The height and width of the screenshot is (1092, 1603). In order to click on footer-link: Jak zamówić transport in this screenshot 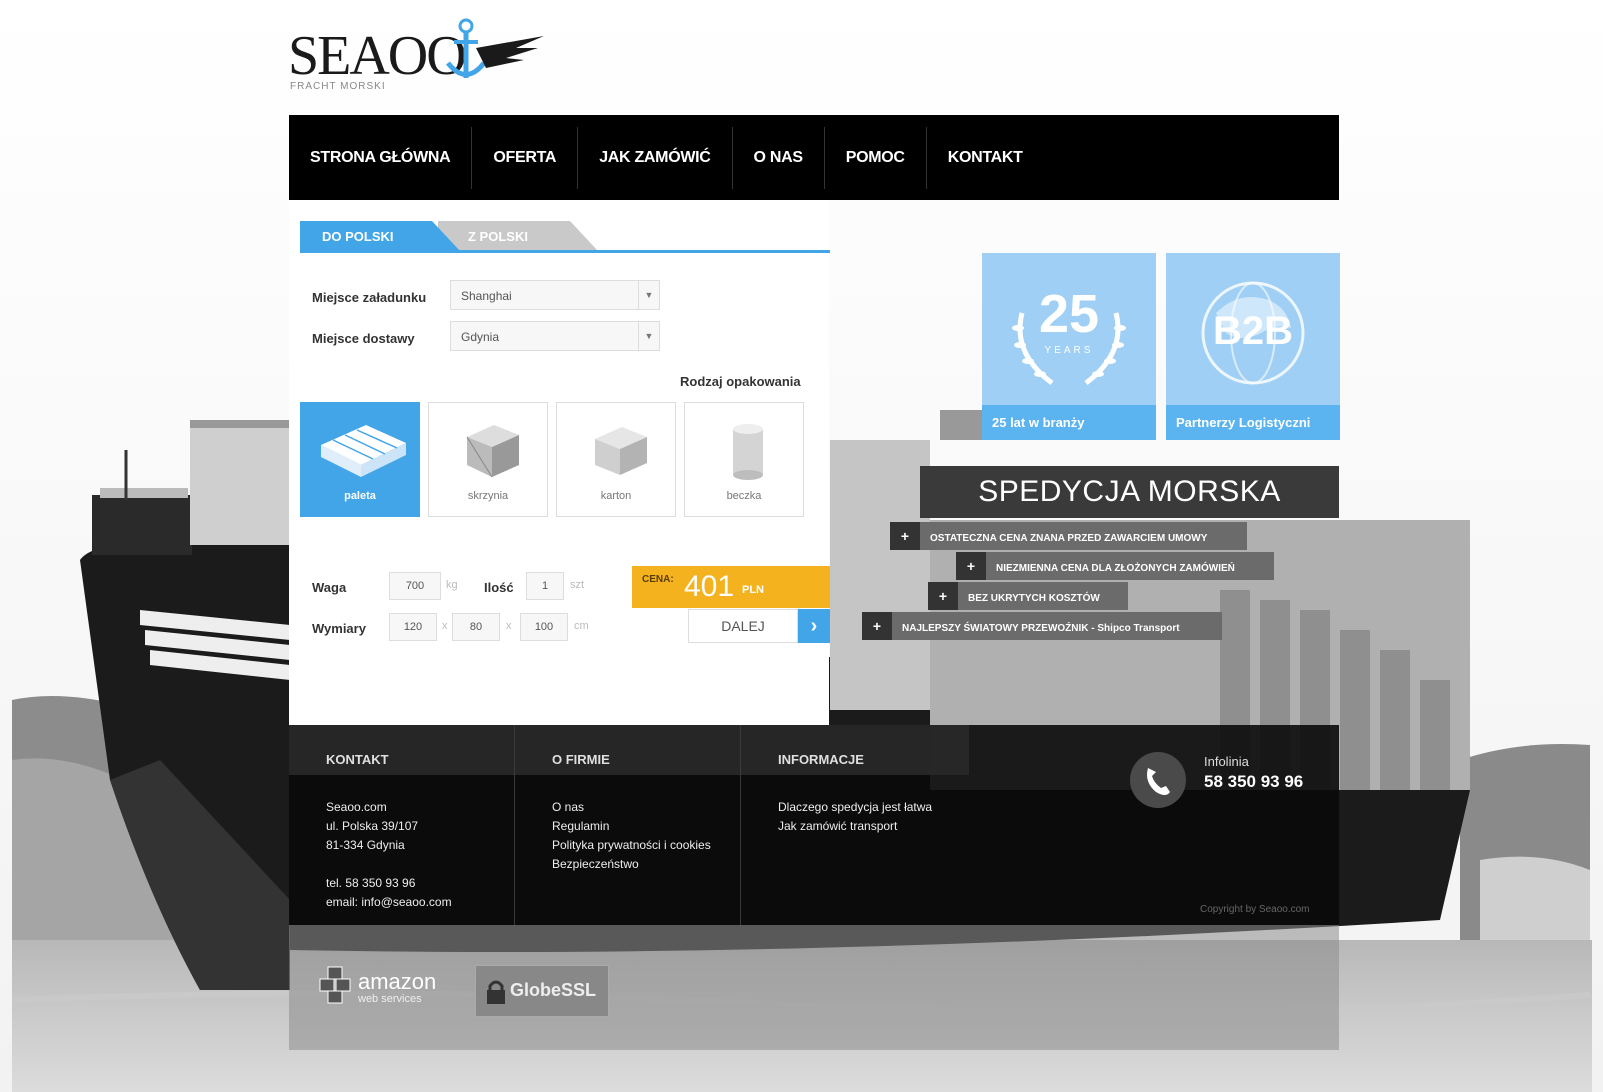, I will do `click(855, 826)`.